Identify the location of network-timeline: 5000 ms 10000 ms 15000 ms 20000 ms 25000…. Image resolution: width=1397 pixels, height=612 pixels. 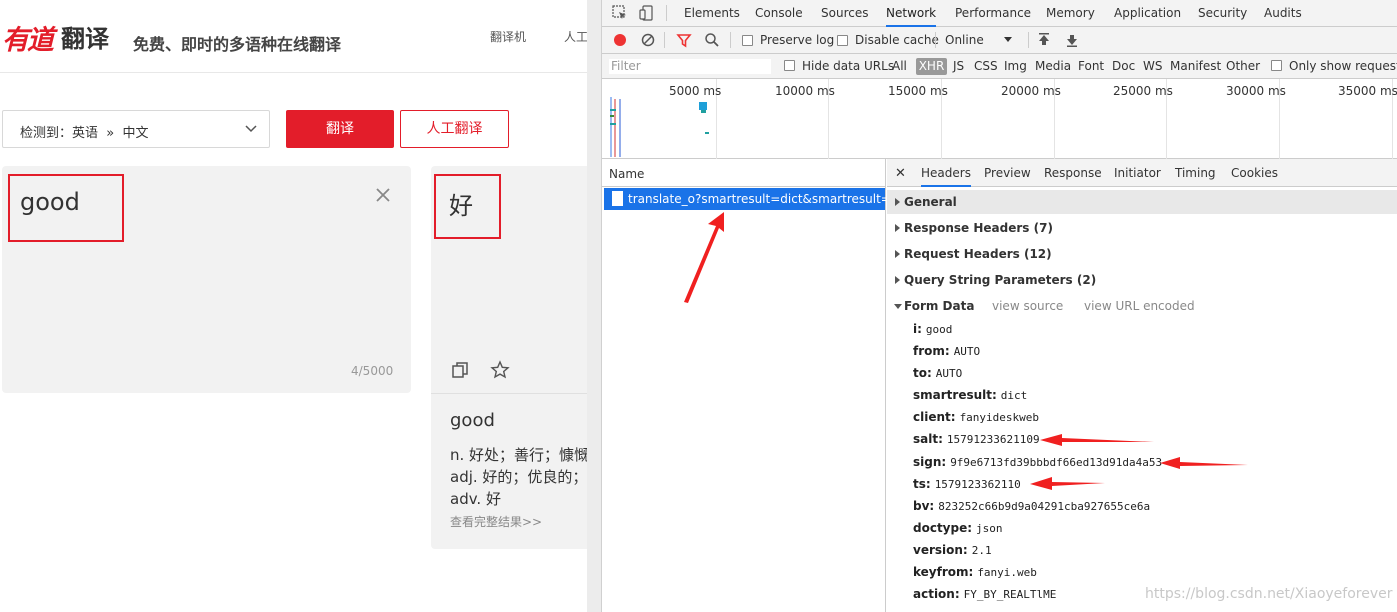
(999, 119).